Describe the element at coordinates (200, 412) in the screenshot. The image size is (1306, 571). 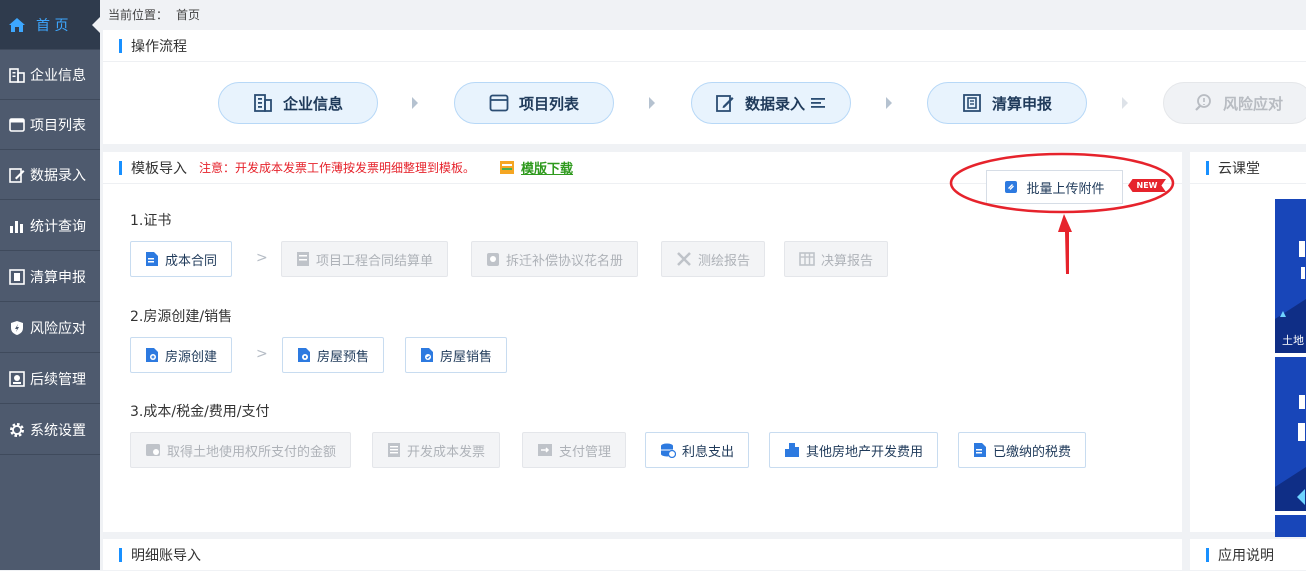
I see `section-title: 3.成本/税金/费用/支付` at that location.